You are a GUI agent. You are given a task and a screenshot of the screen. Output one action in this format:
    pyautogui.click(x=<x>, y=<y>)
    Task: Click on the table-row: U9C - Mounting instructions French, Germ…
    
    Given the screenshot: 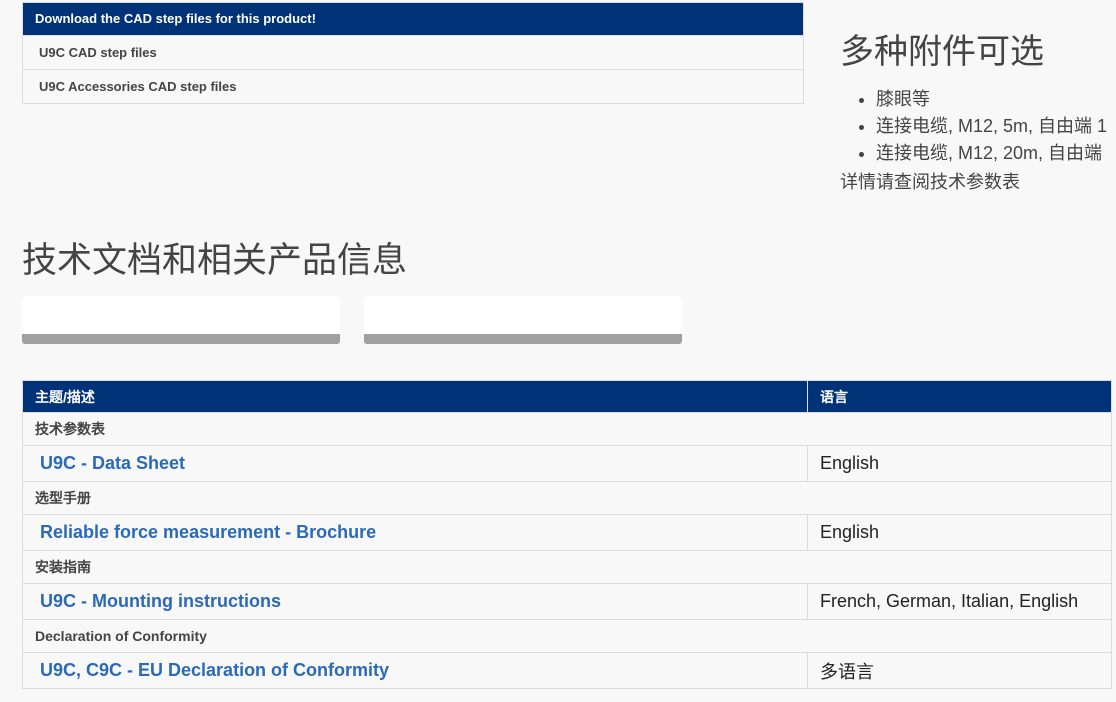 What is the action you would take?
    pyautogui.click(x=567, y=601)
    